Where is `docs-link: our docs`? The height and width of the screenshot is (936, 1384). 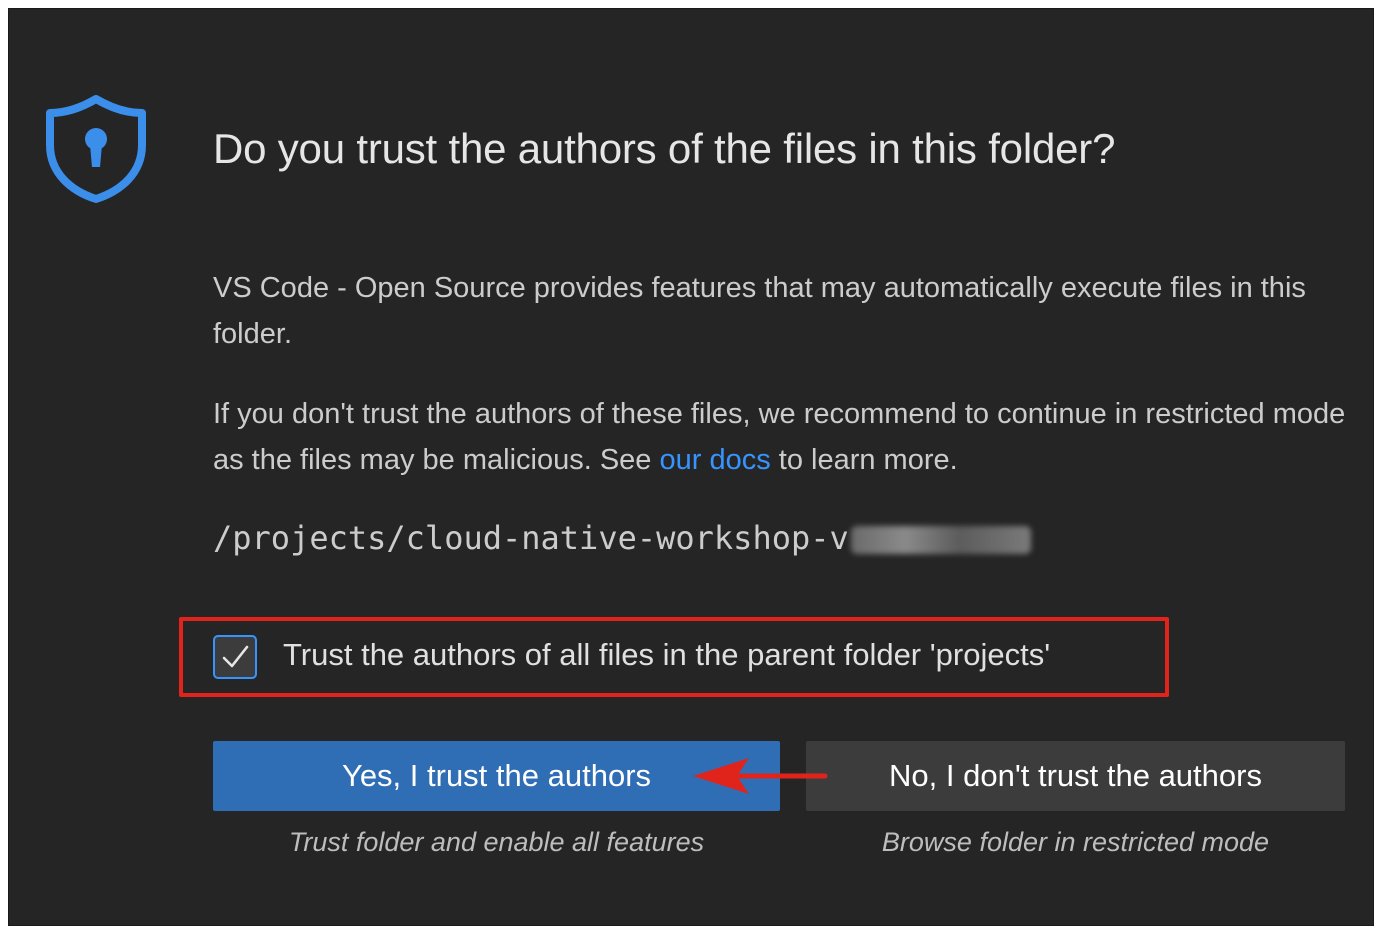
docs-link: our docs is located at coordinates (714, 460).